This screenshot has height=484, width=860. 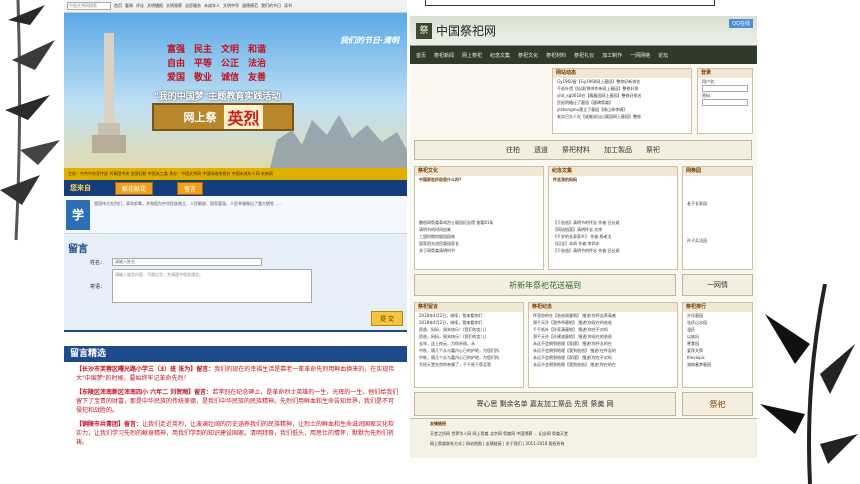 What do you see at coordinates (257, 50) in the screenshot?
I see `value-word: 和谐` at bounding box center [257, 50].